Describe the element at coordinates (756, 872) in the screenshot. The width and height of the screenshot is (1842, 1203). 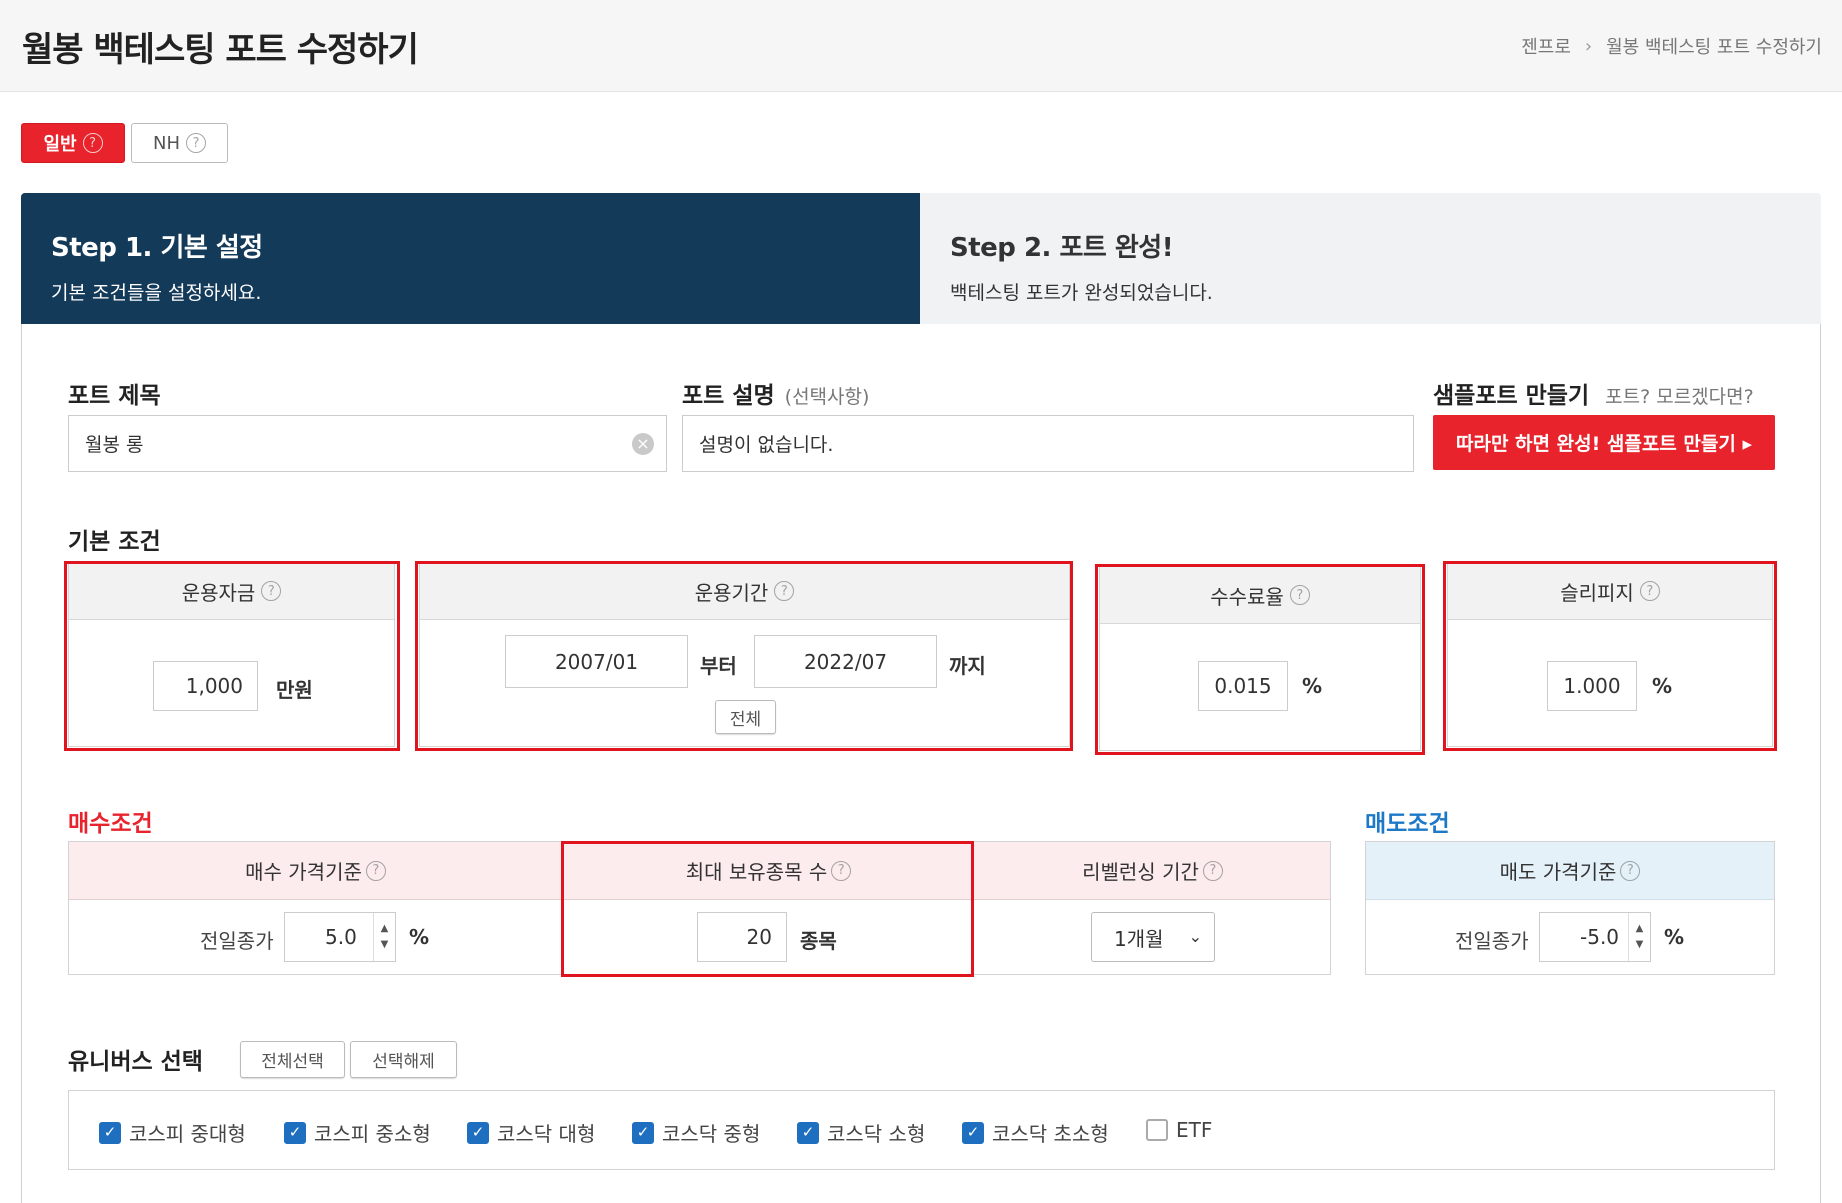
I see `max-holdings-label: 최대 보유종목 수` at that location.